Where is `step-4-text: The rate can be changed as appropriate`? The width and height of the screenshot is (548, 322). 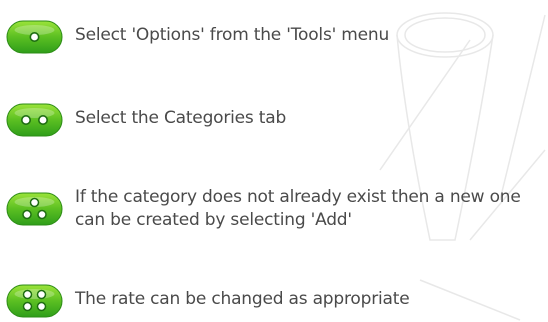
step-4-text: The rate can be changed as appropriate is located at coordinates (242, 299).